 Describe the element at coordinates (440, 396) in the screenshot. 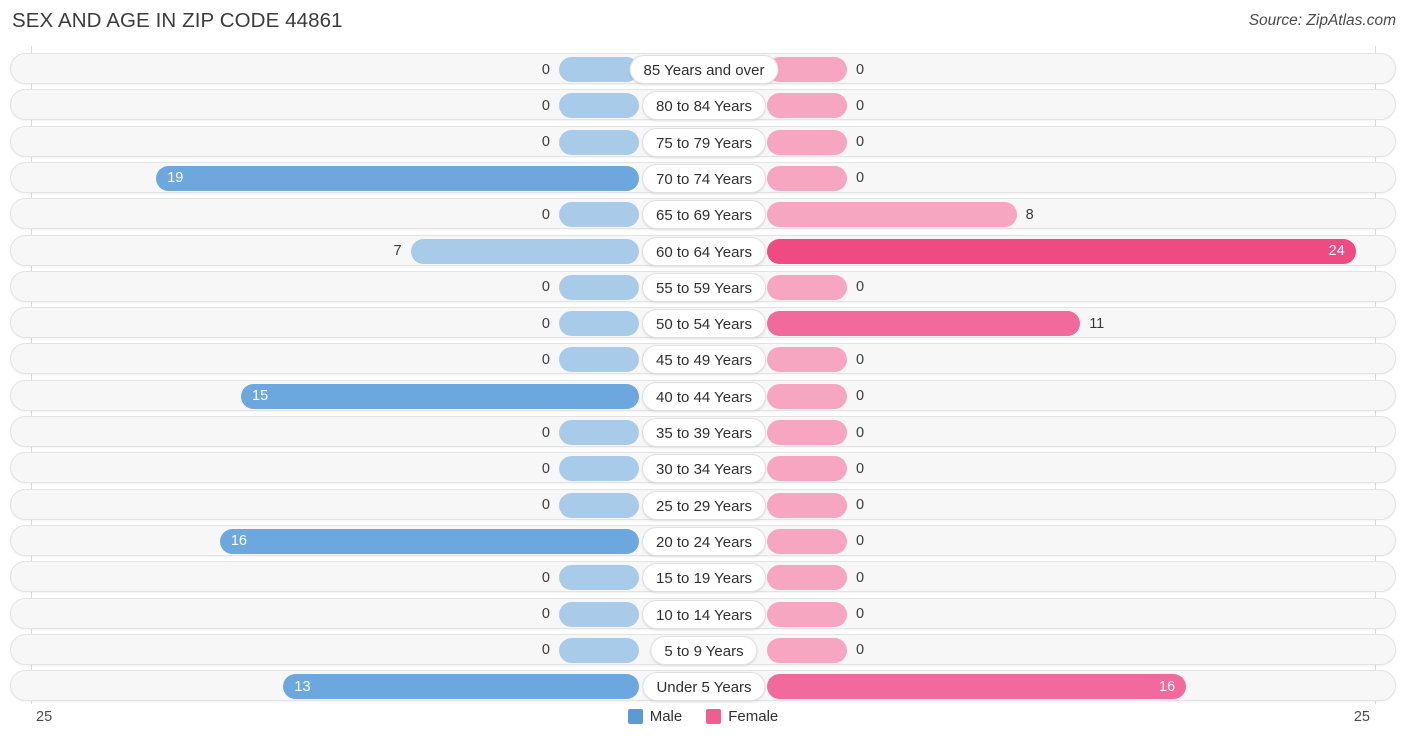

I see `bar-male: 15` at that location.